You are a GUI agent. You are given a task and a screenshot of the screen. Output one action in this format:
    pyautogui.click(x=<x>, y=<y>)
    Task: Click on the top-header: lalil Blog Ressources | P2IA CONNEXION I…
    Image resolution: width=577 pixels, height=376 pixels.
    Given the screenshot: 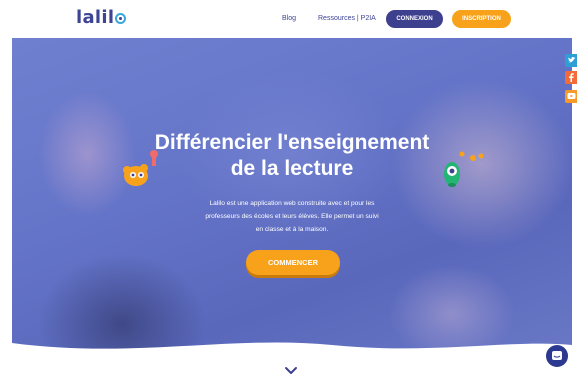 What is the action you would take?
    pyautogui.click(x=288, y=19)
    